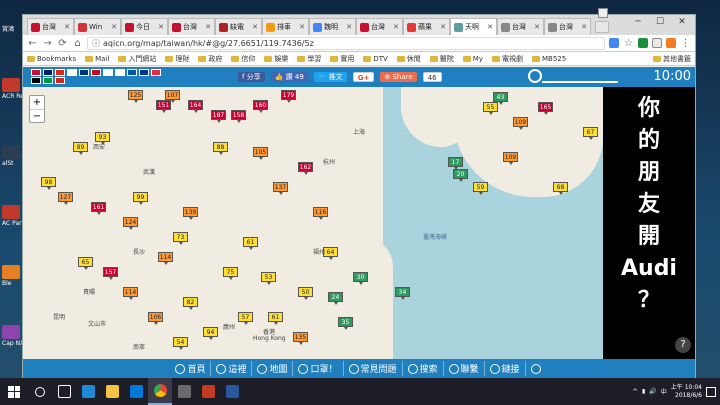  Describe the element at coordinates (628, 43) in the screenshot. I see `star-icon: ☆` at that location.